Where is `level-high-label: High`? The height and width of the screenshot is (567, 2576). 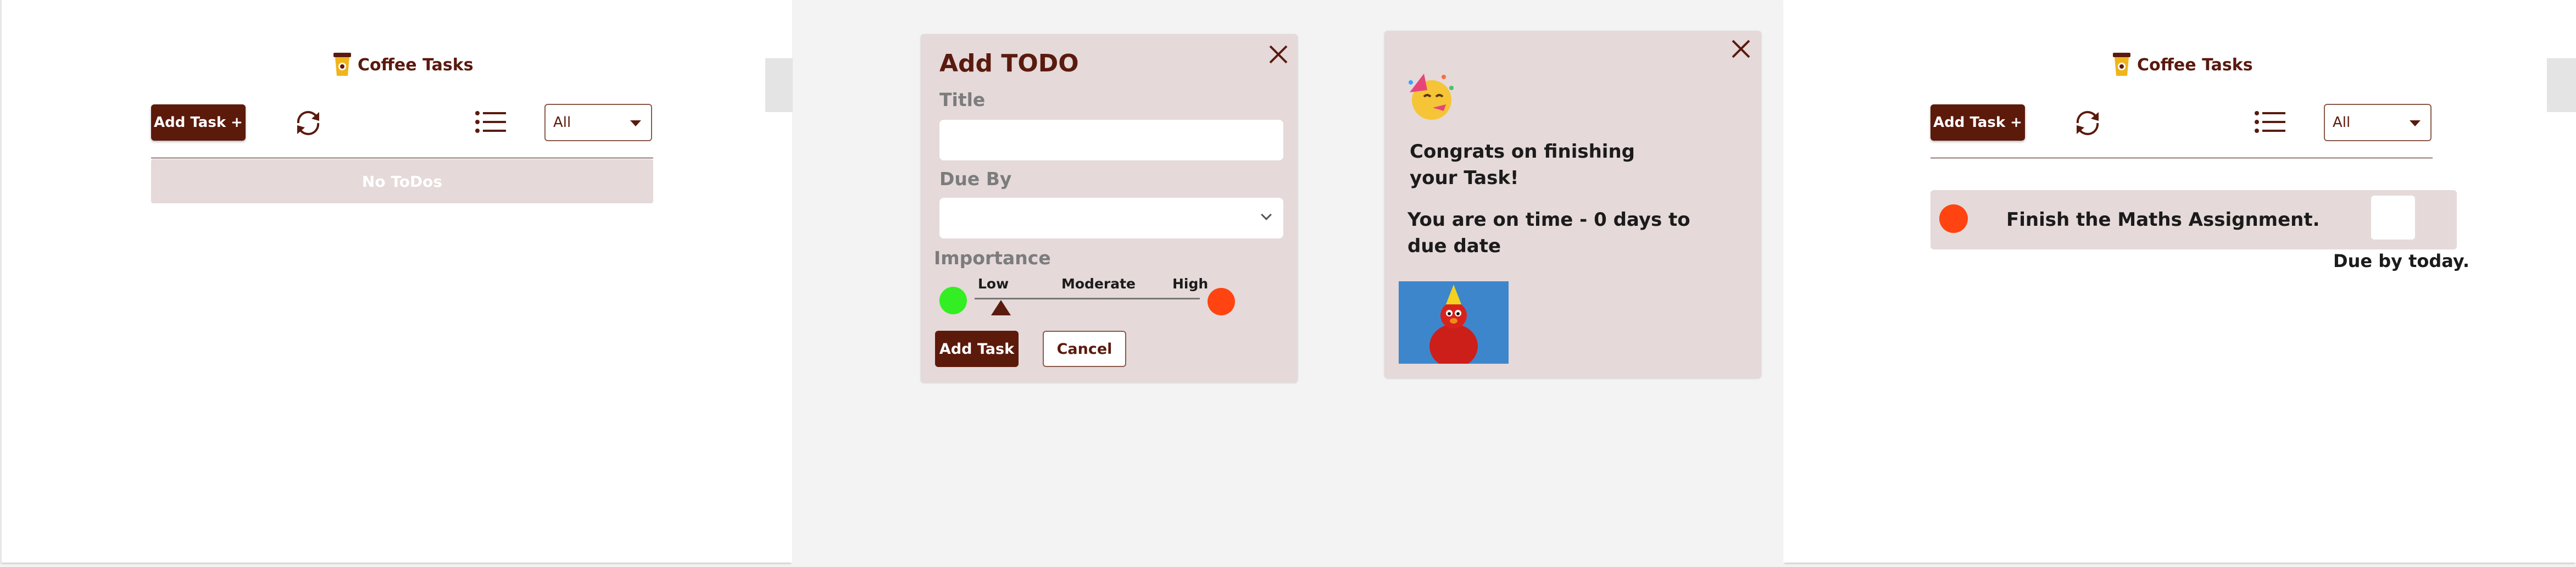 level-high-label: High is located at coordinates (1190, 284).